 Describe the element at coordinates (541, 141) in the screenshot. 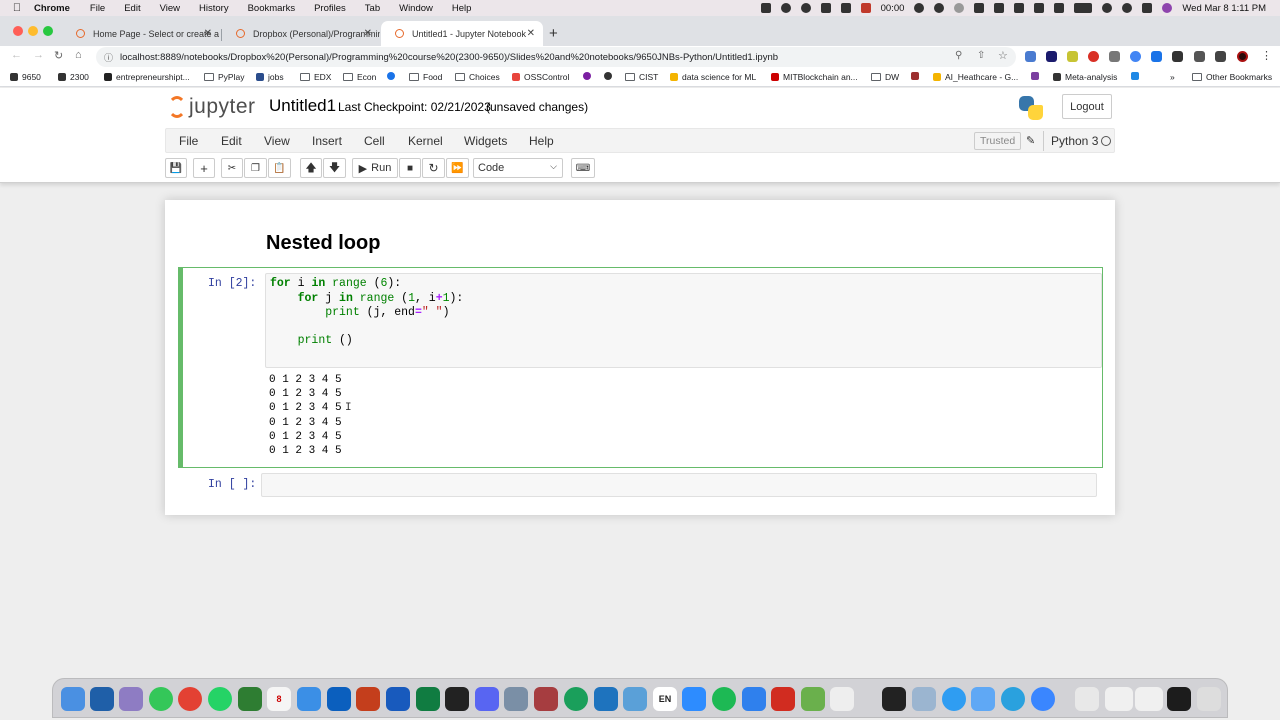

I see `notebook-menu-help: Help` at that location.